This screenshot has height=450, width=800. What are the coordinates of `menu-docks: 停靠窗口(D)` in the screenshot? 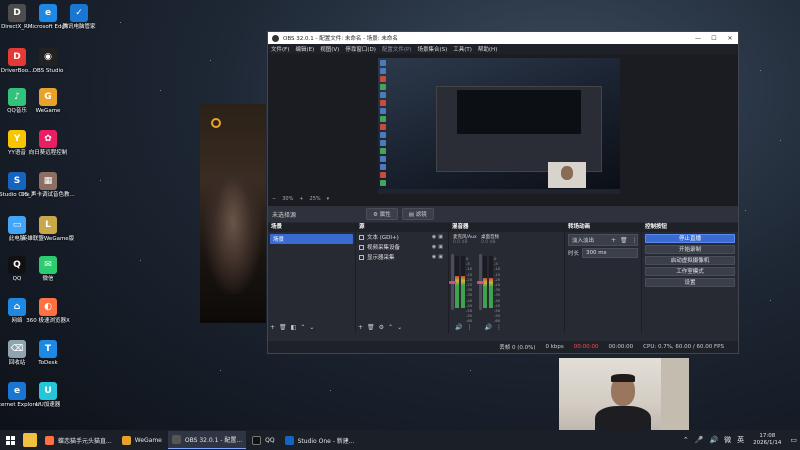 It's located at (360, 49).